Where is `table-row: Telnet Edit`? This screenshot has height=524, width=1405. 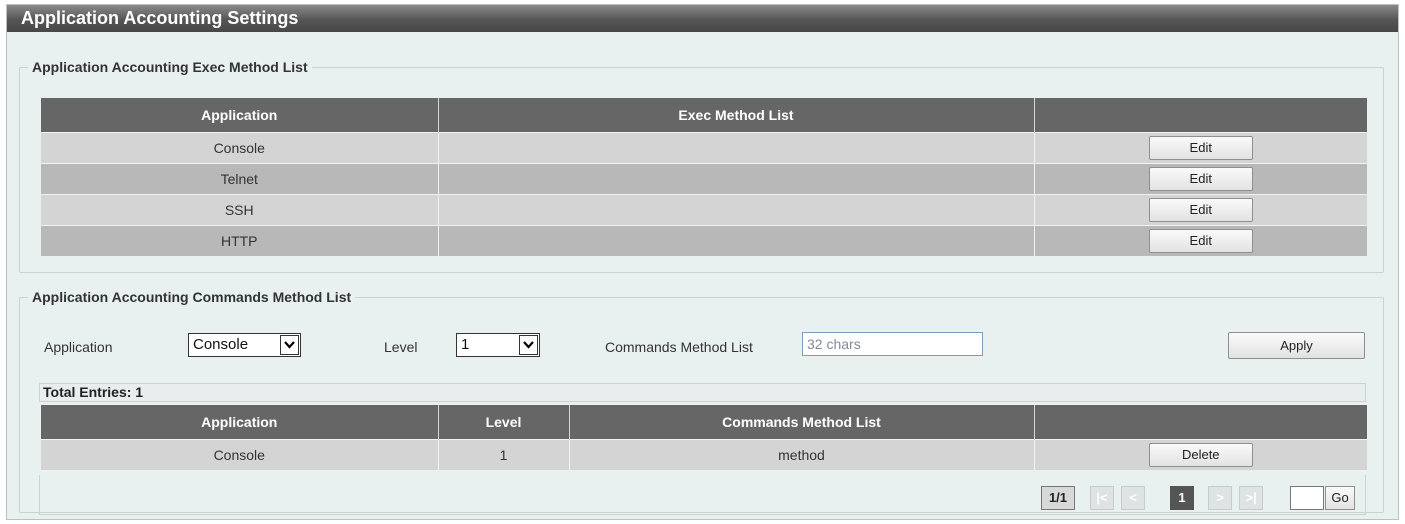 table-row: Telnet Edit is located at coordinates (704, 179).